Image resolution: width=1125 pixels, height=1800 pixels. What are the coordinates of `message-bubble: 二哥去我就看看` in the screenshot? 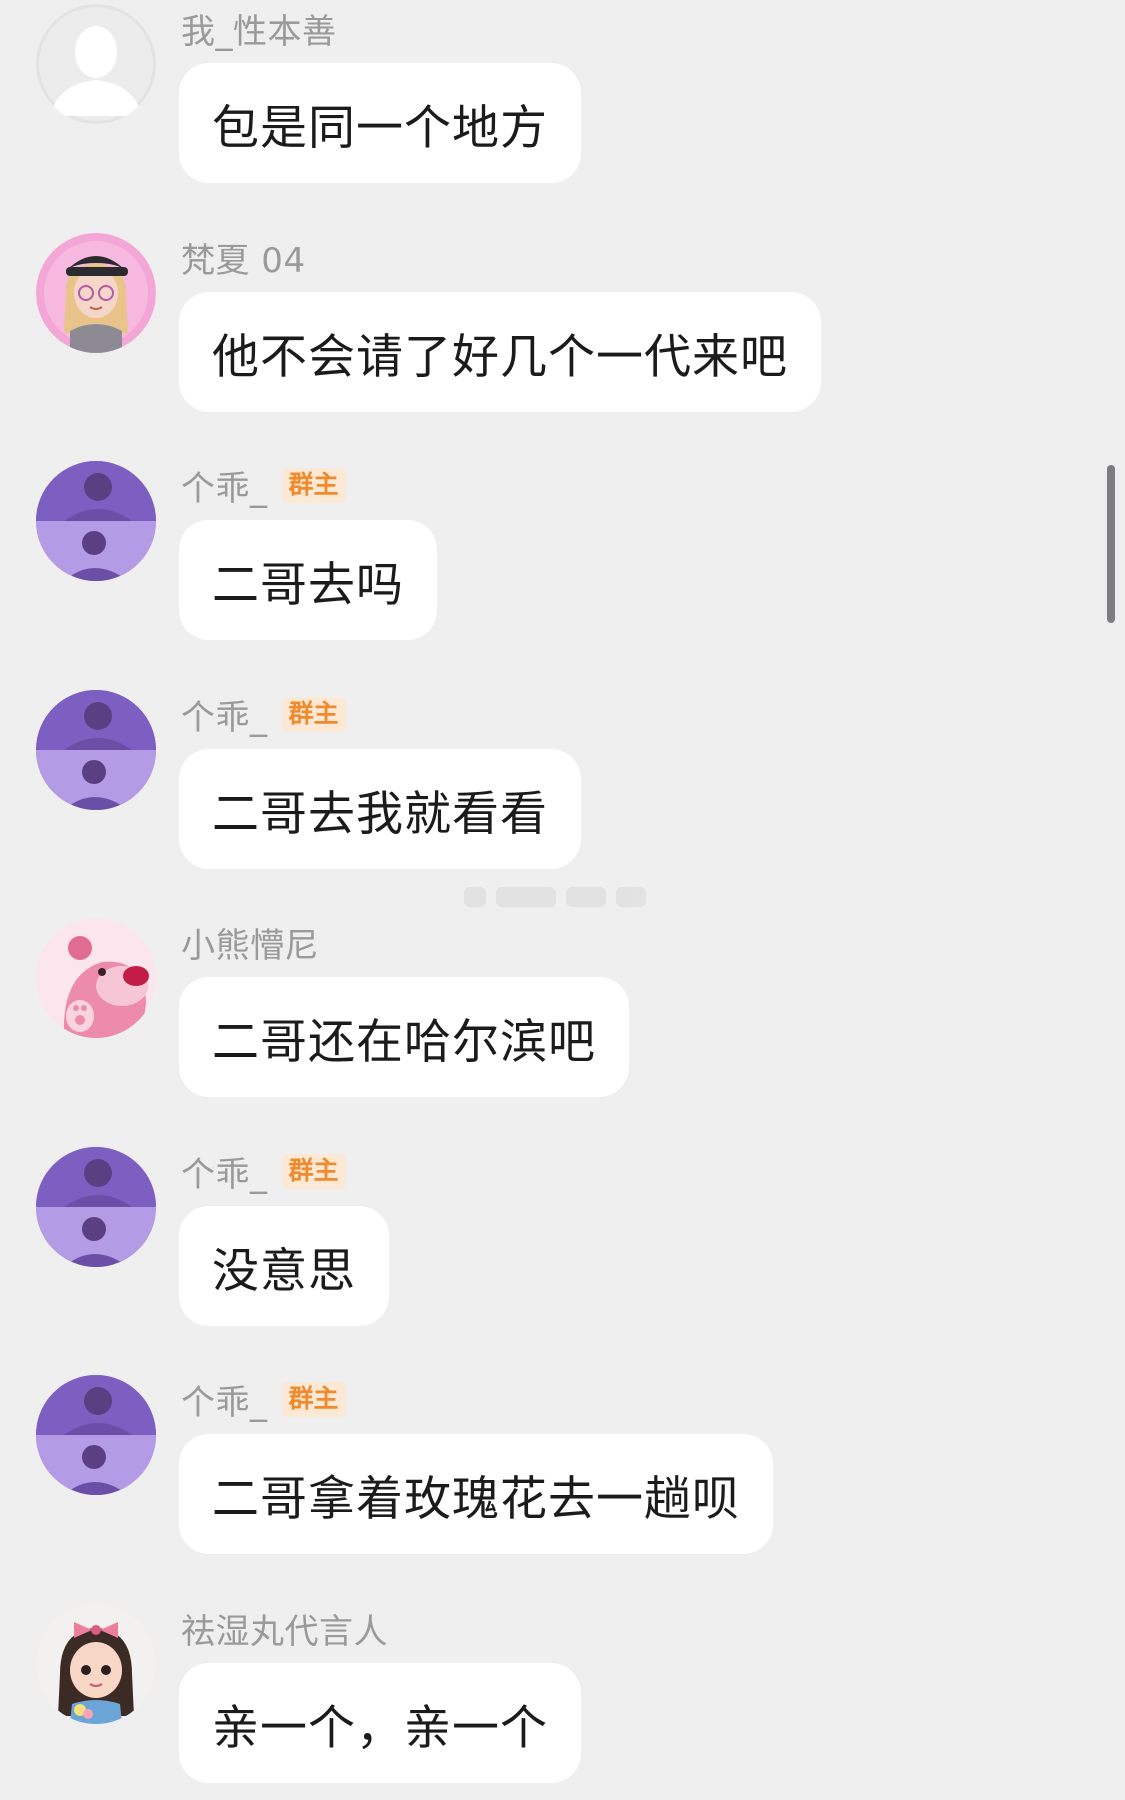 It's located at (380, 809).